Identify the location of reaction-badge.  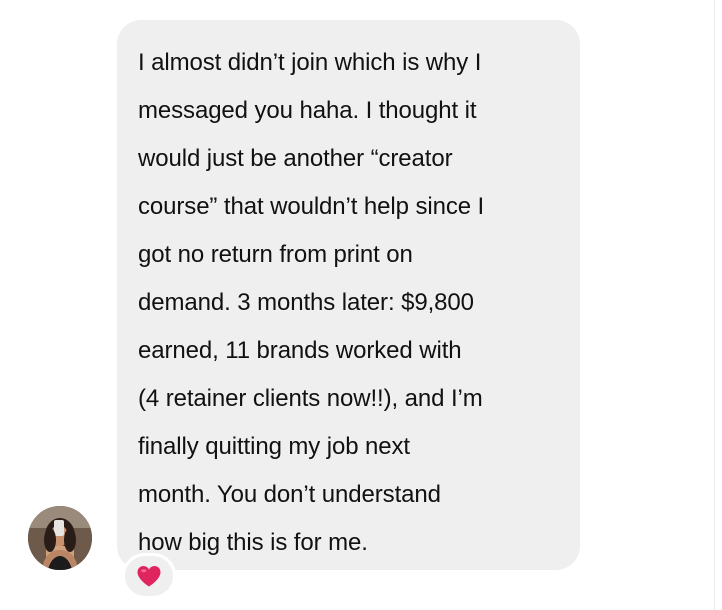
(149, 576).